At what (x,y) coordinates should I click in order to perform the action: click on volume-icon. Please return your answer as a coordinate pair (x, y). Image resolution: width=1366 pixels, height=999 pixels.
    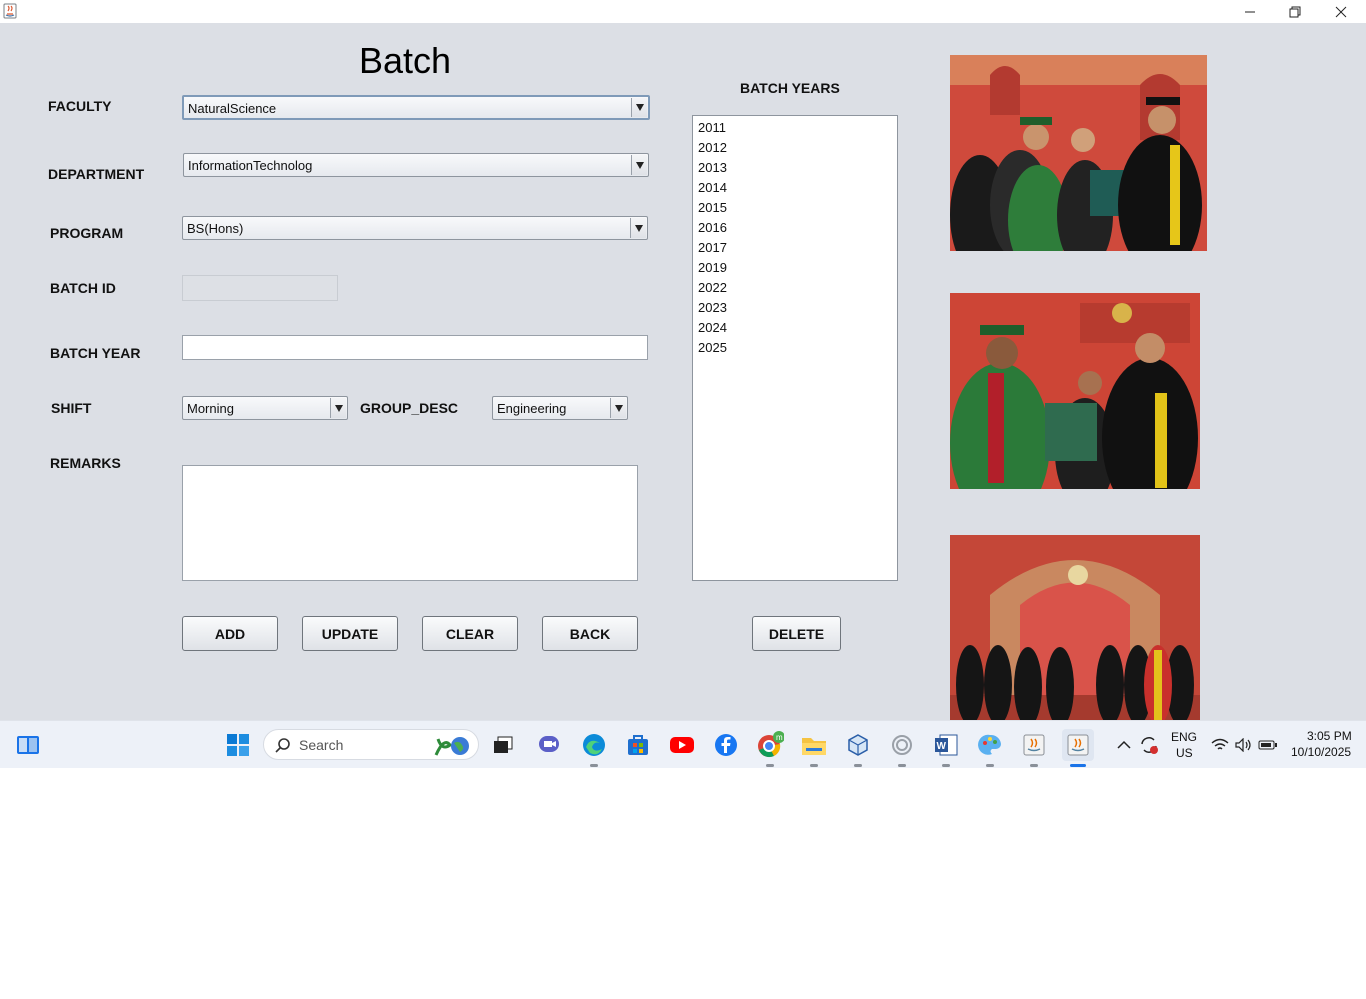
    Looking at the image, I should click on (1244, 745).